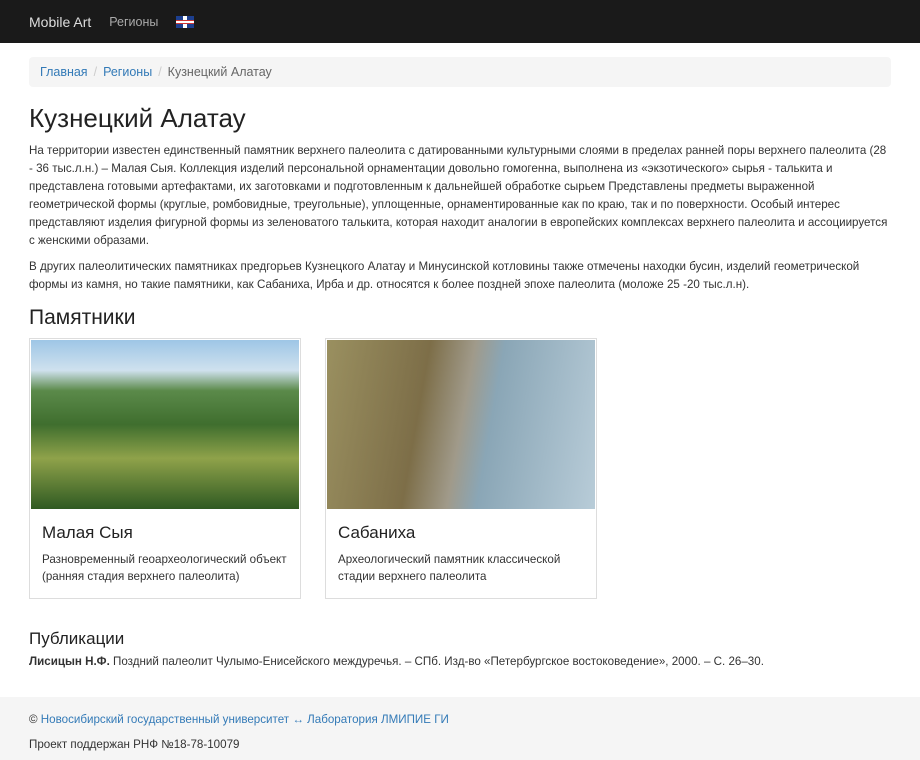  I want to click on nav-regions-link: Регионы, so click(133, 22).